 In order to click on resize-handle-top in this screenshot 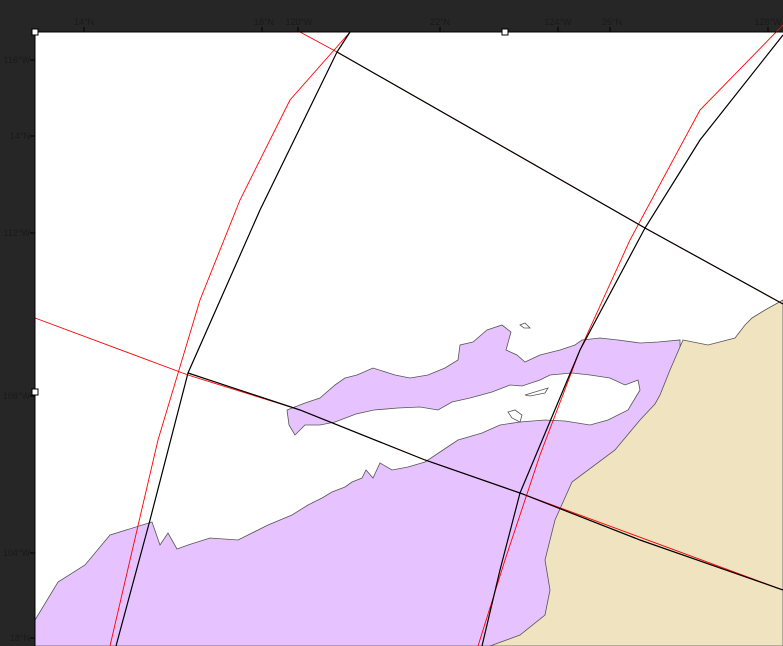, I will do `click(505, 32)`.